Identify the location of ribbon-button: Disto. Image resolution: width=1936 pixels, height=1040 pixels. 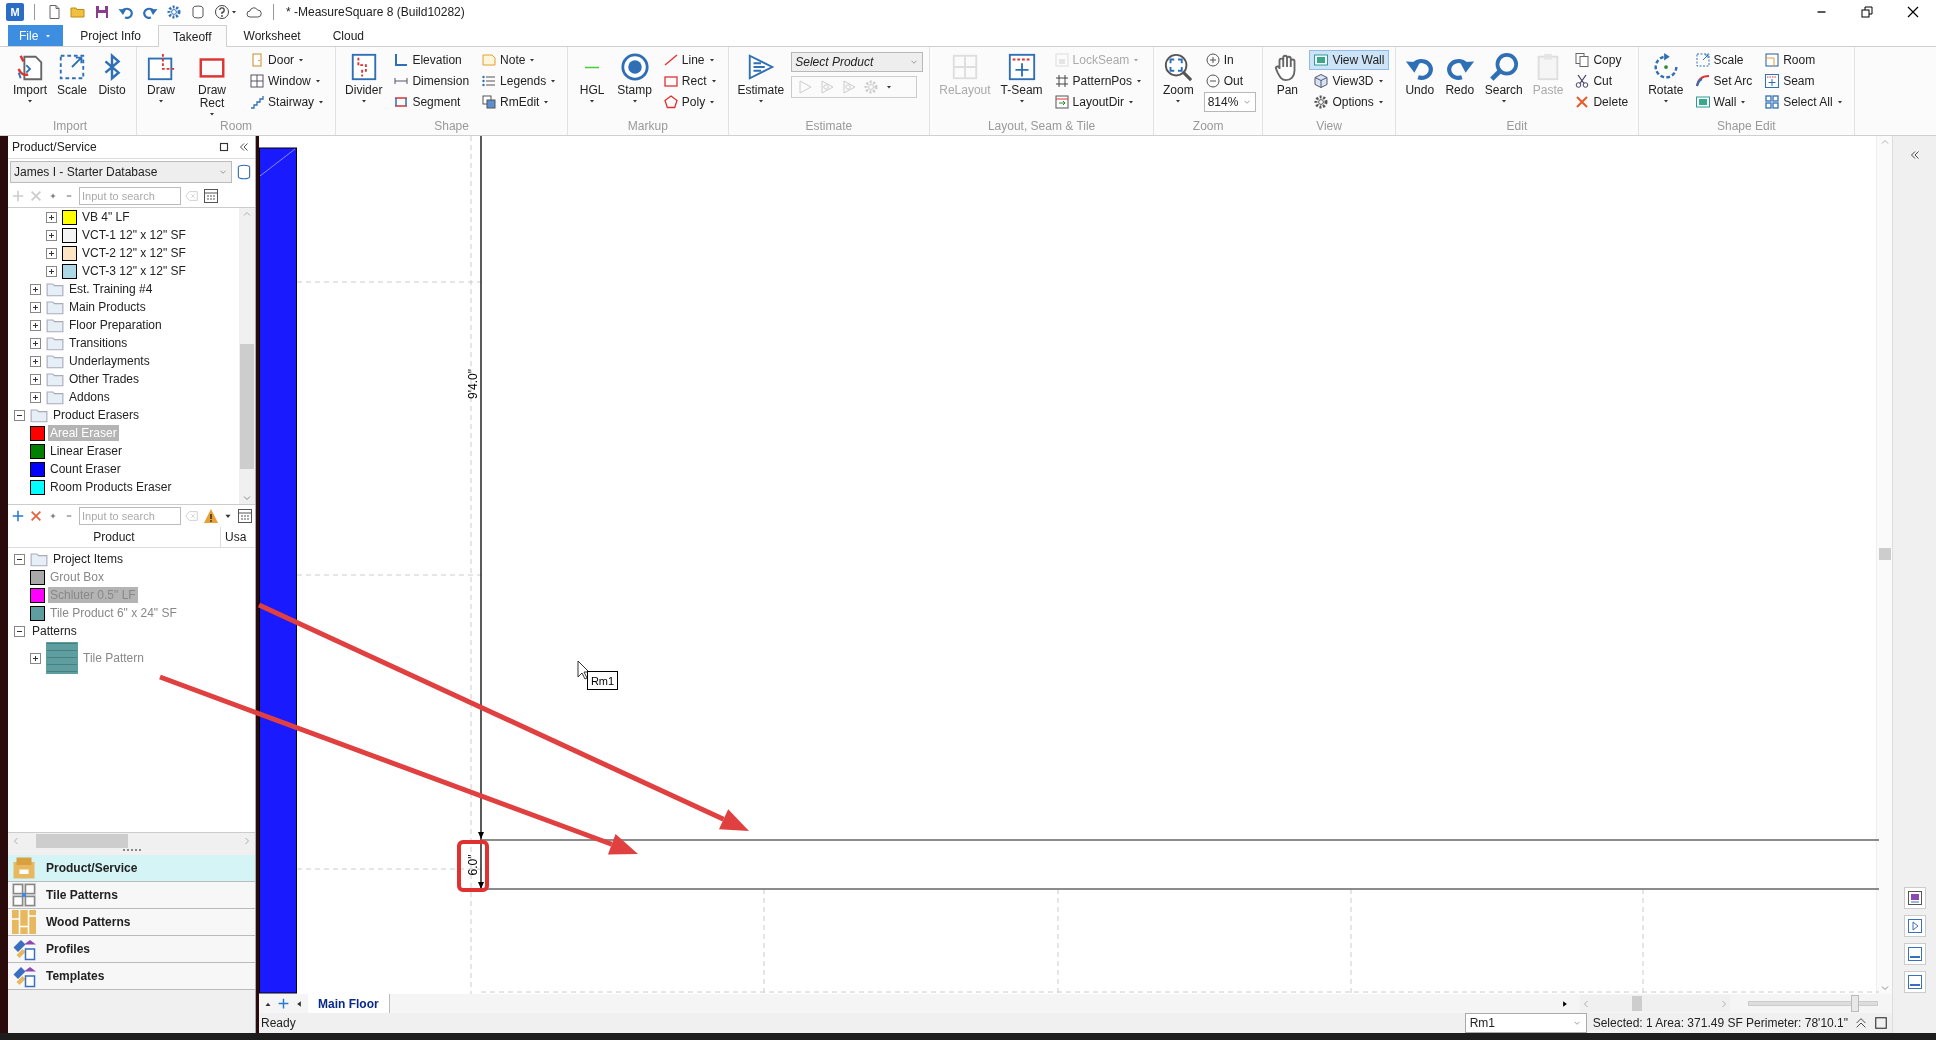
(112, 82).